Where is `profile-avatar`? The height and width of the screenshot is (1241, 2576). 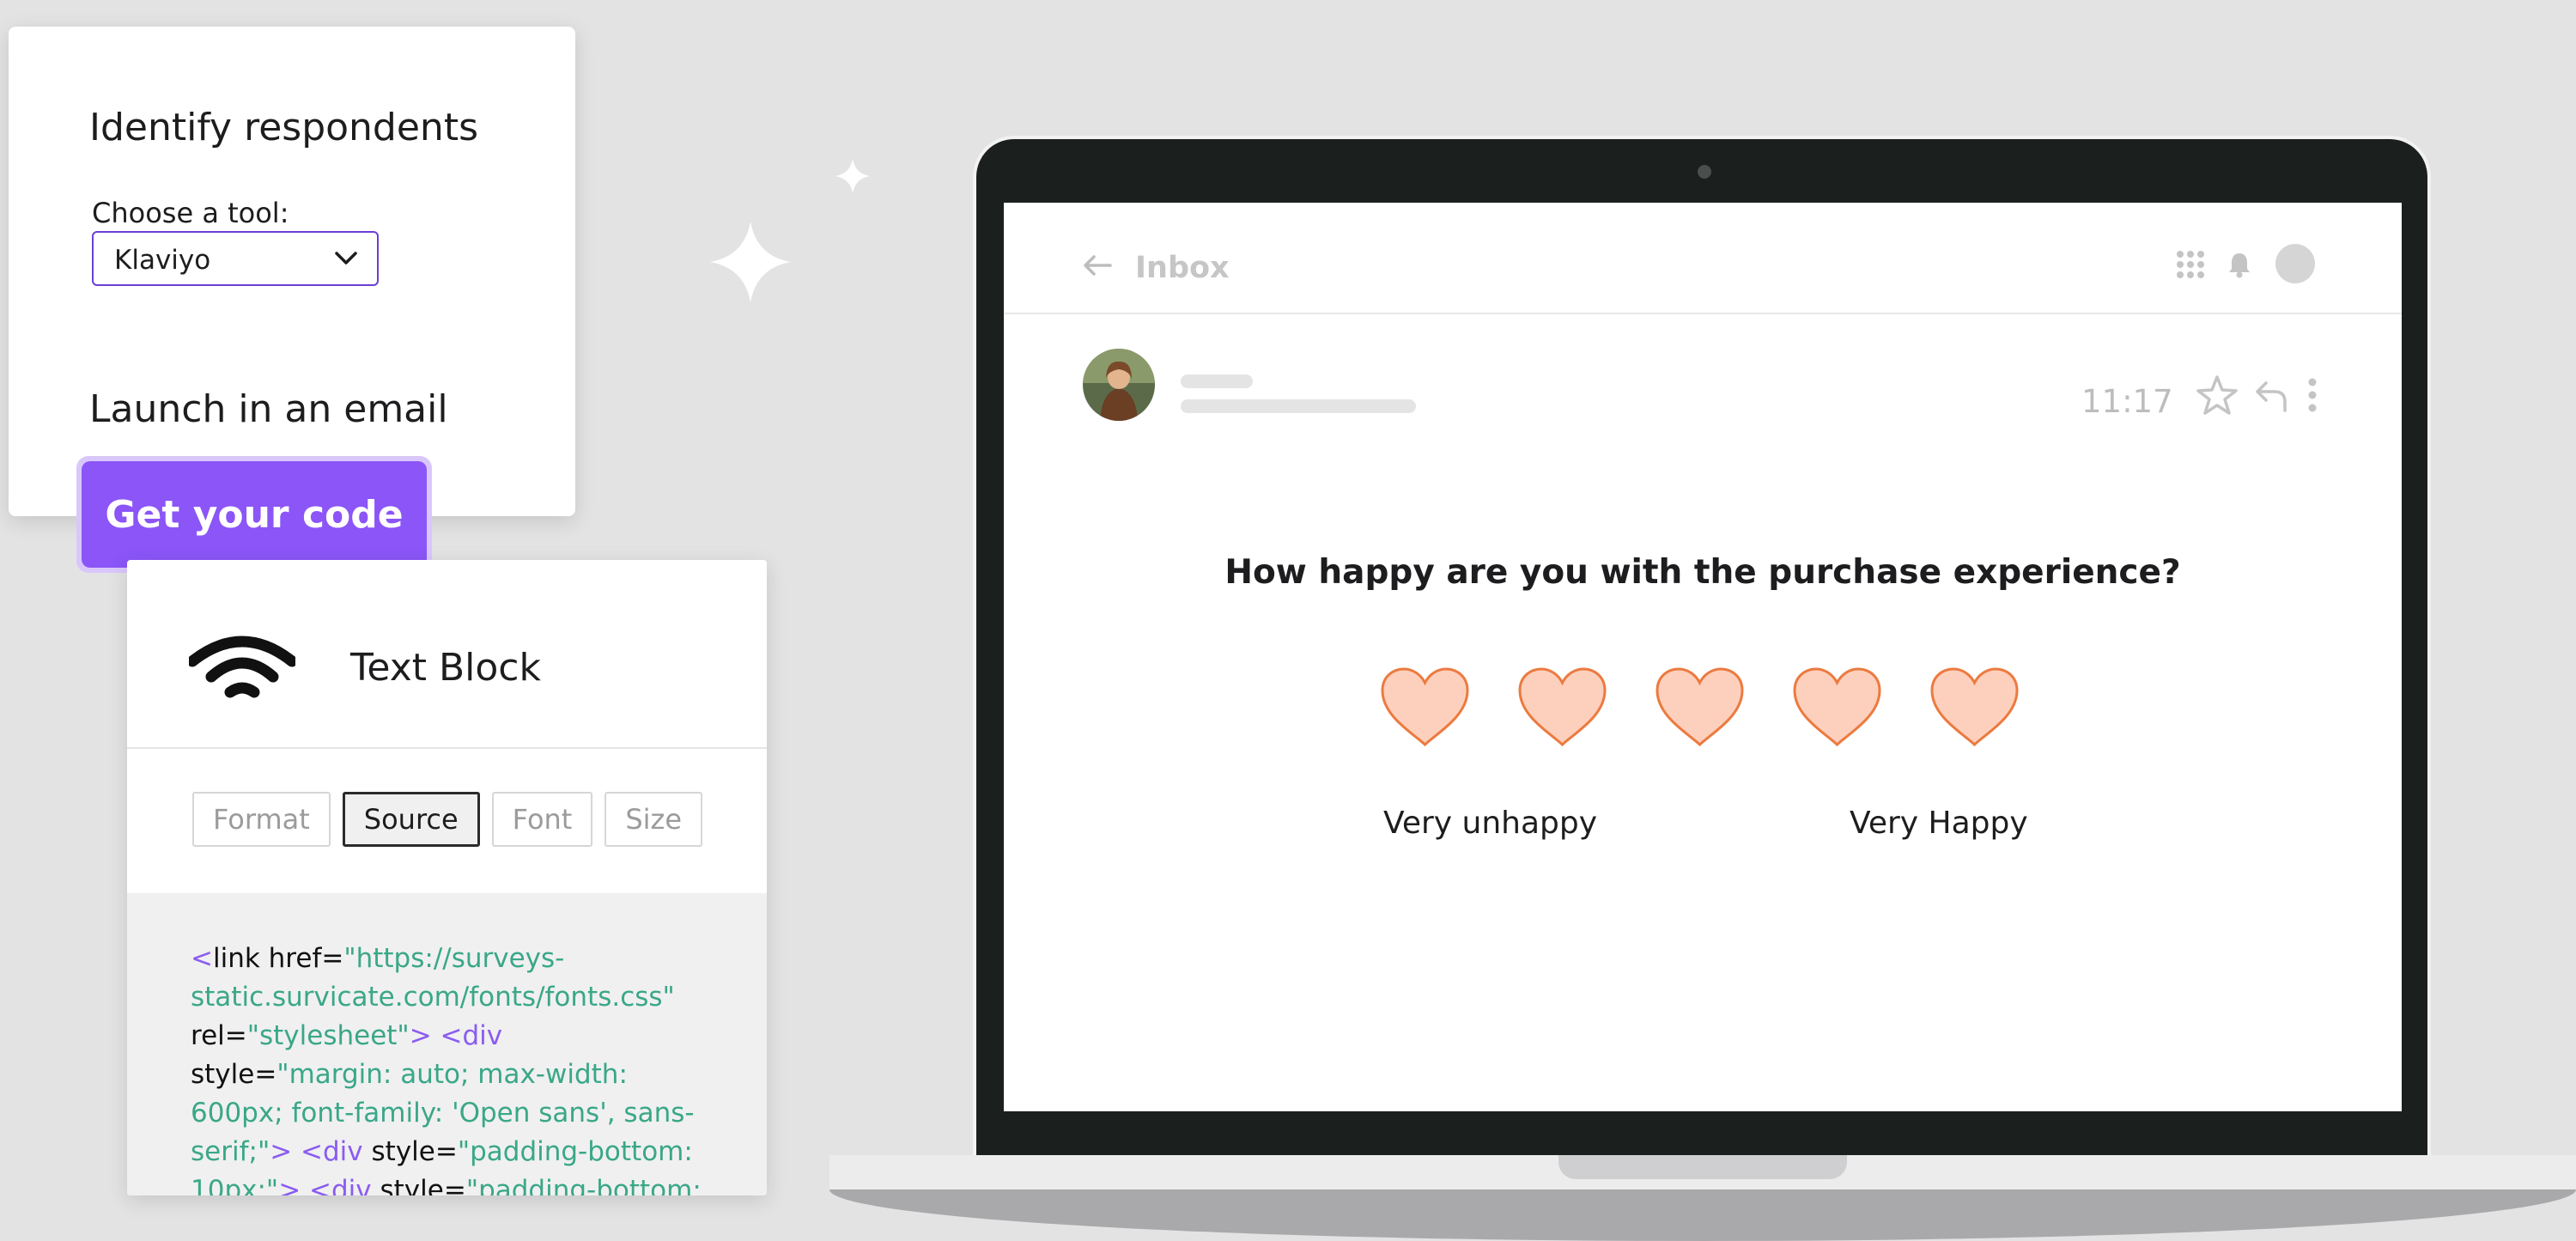
profile-avatar is located at coordinates (2295, 263).